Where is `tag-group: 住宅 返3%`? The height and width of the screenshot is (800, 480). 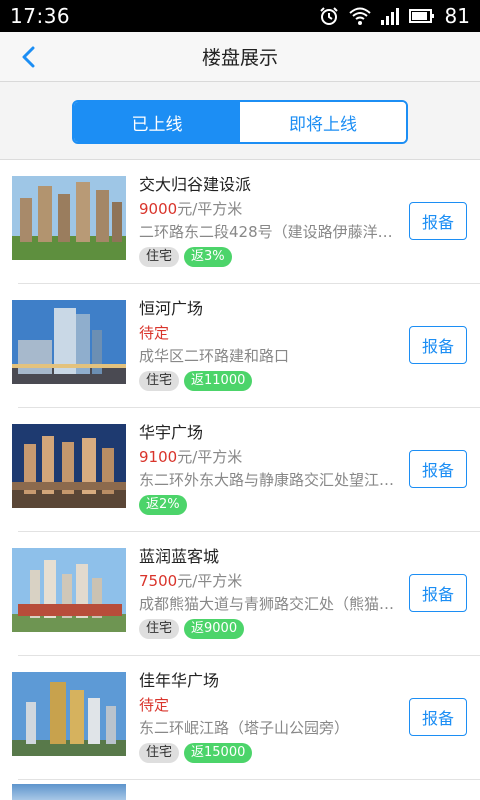 tag-group: 住宅 返3% is located at coordinates (270, 257).